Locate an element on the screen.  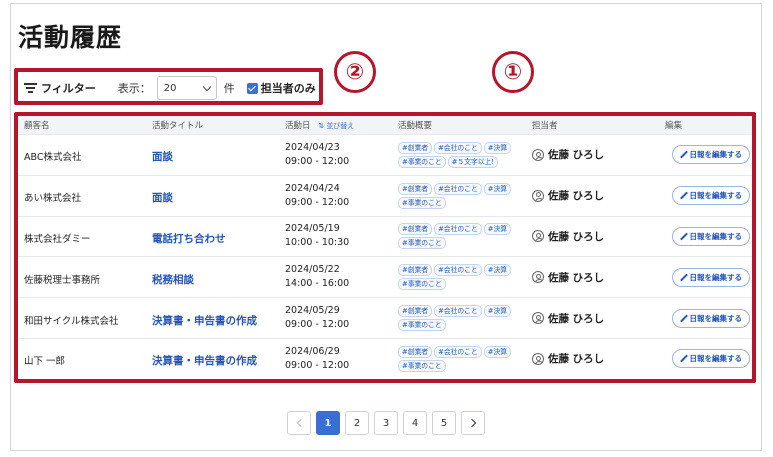
customer-name: 佐藤税理士事務所 is located at coordinates (62, 280).